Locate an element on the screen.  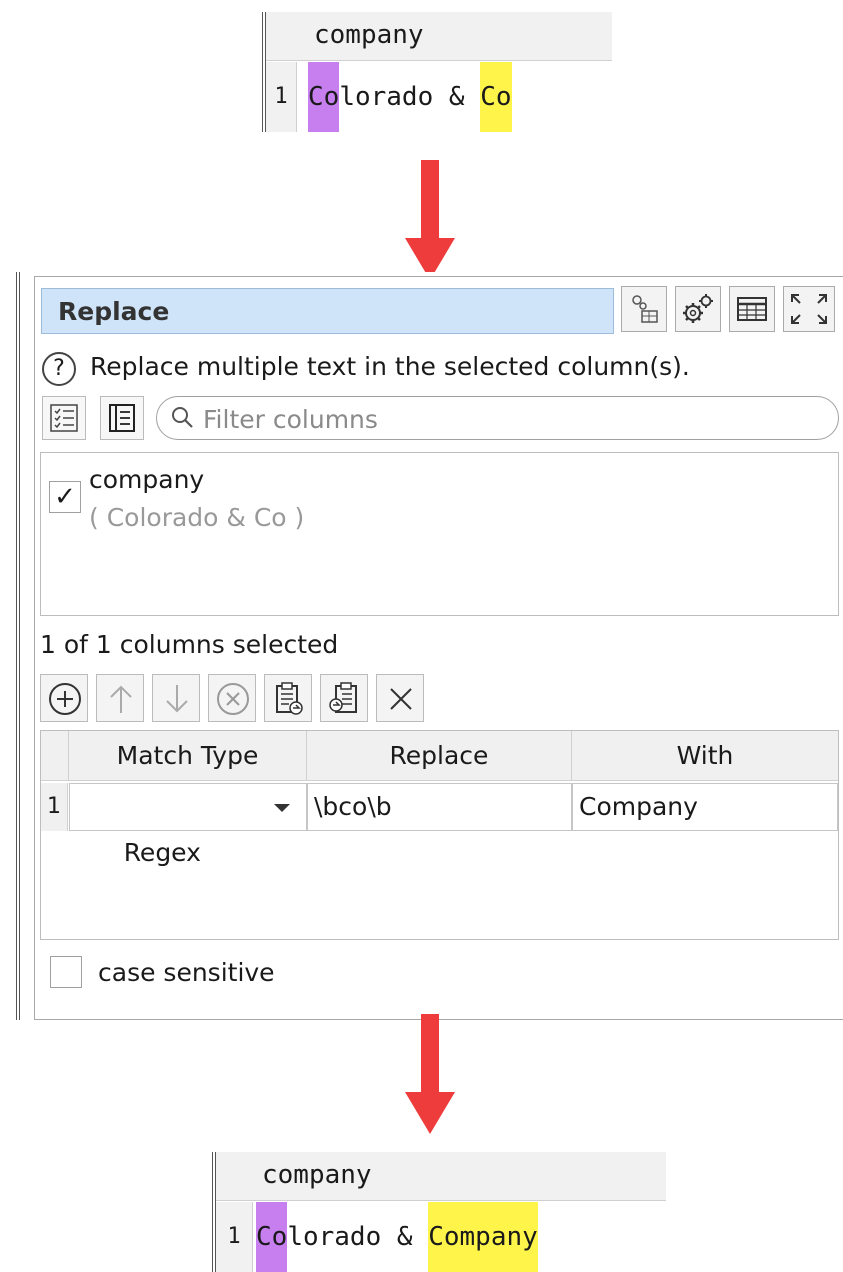
remove-row-button is located at coordinates (232, 698).